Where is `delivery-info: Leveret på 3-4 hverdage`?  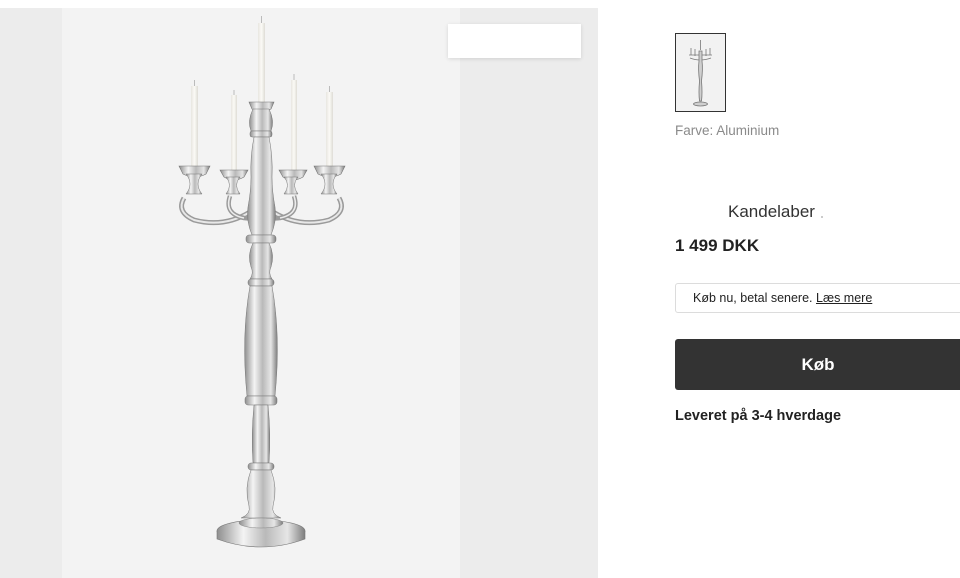 delivery-info: Leveret på 3-4 hverdage is located at coordinates (758, 416).